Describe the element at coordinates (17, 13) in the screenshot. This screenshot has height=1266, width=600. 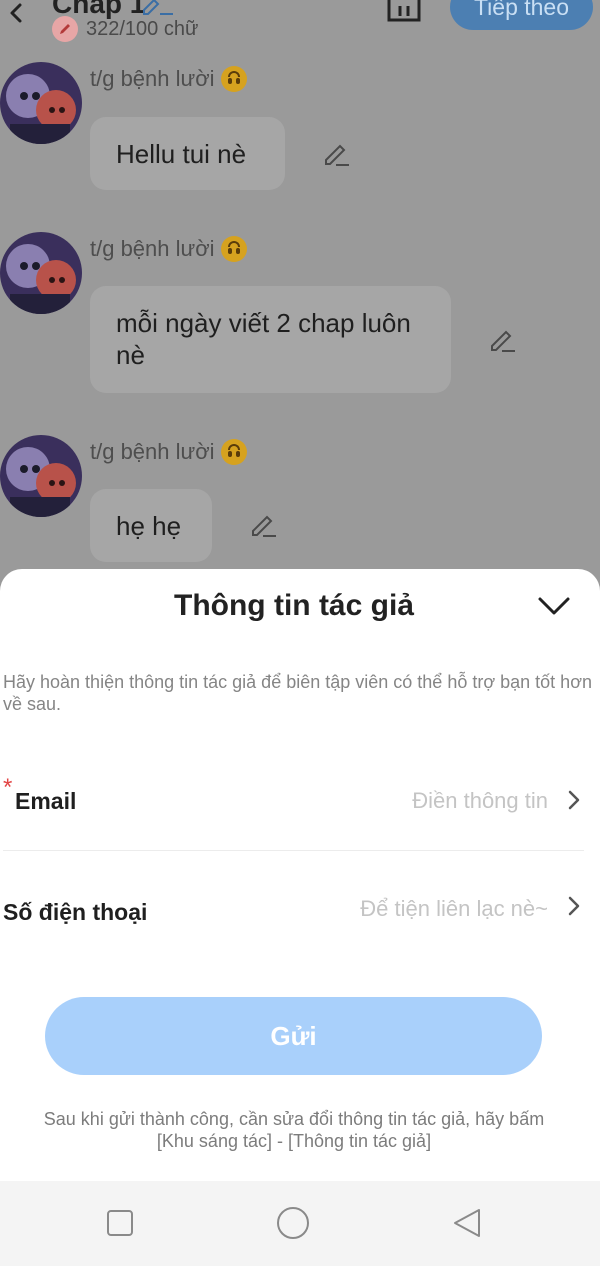
I see `chevron-left-icon` at that location.